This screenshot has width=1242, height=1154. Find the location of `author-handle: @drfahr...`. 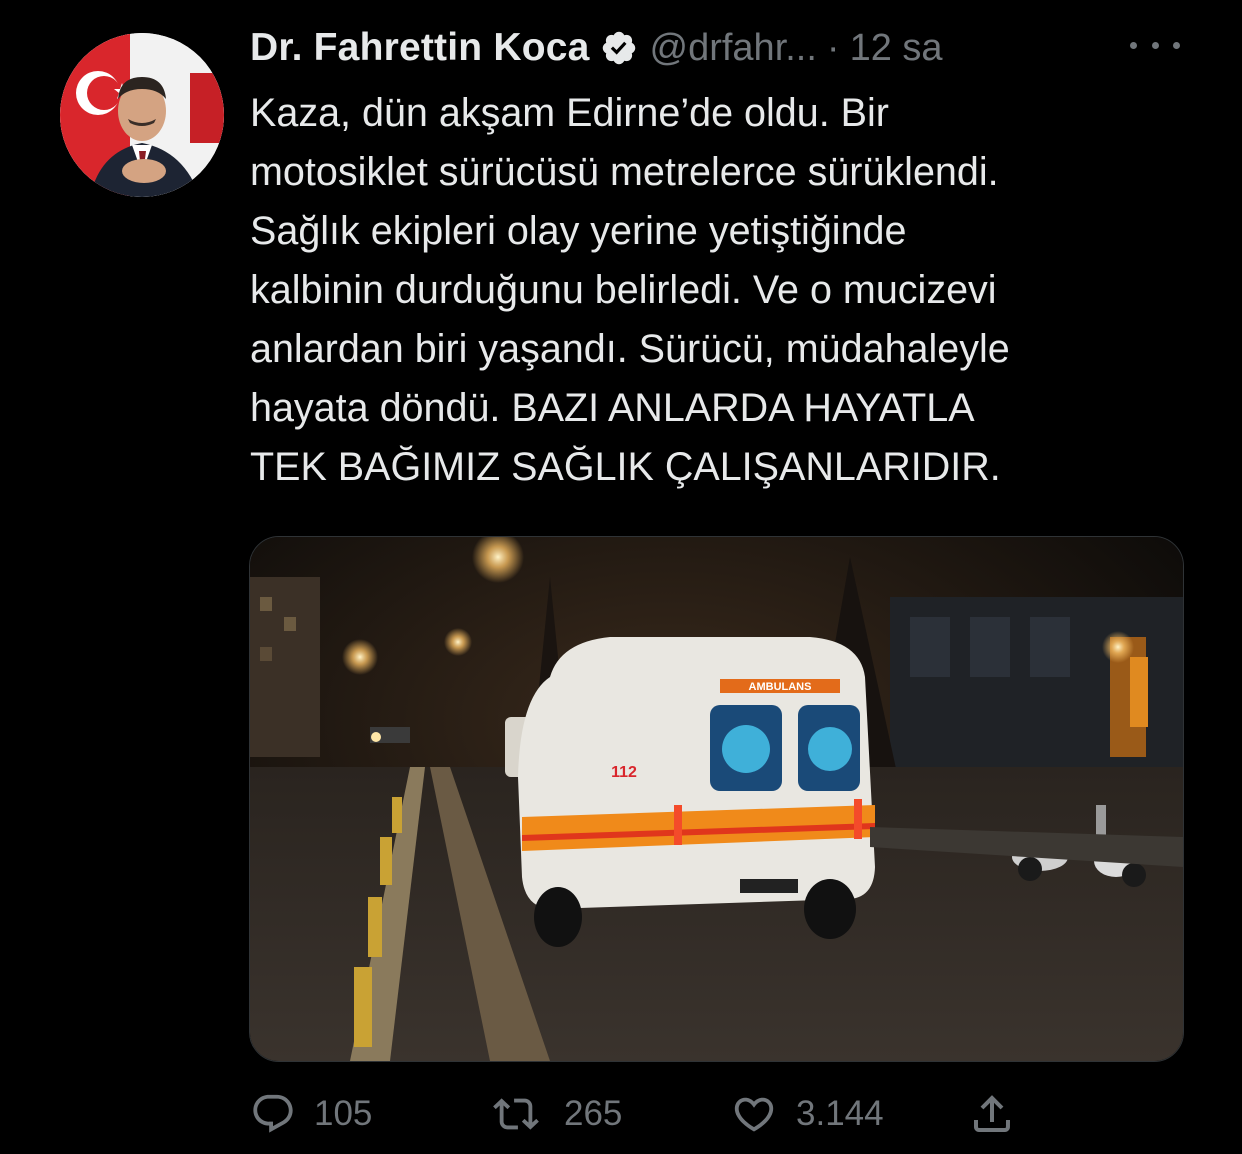

author-handle: @drfahr... is located at coordinates (733, 48).